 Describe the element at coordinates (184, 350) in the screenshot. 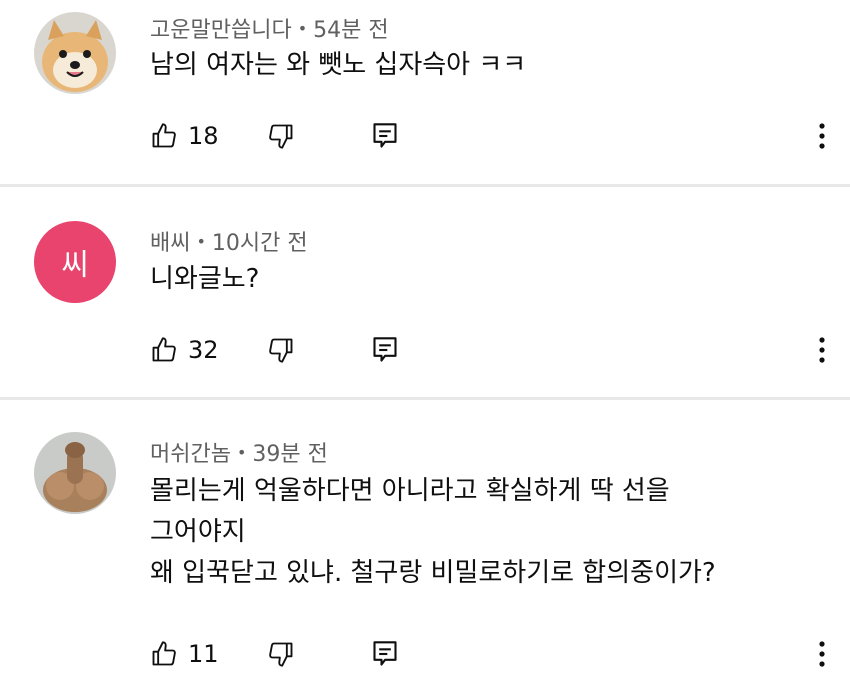

I see `like-button: 32` at that location.